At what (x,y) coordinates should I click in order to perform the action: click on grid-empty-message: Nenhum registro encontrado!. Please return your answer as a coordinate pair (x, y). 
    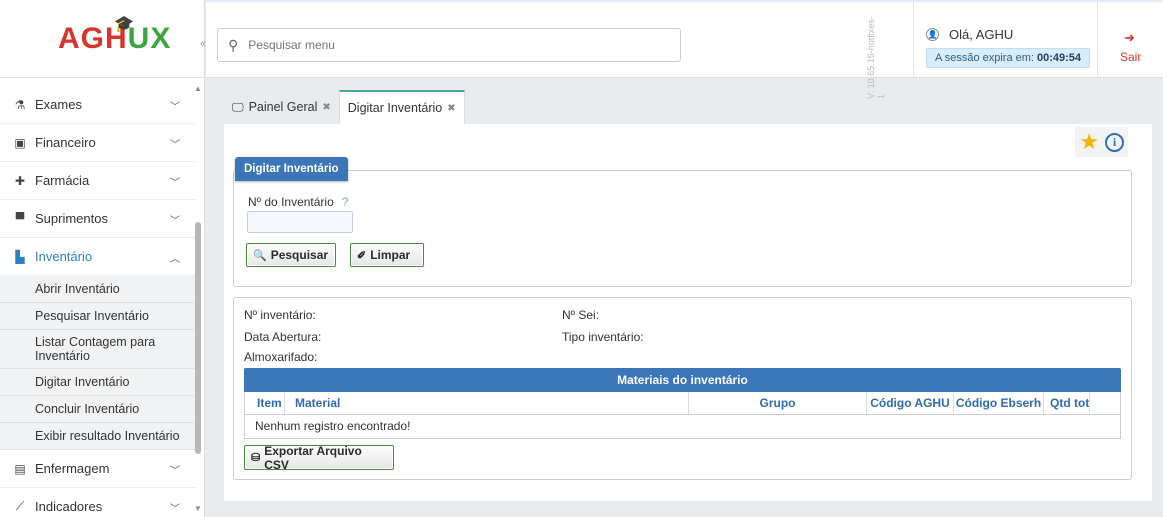
    Looking at the image, I should click on (682, 427).